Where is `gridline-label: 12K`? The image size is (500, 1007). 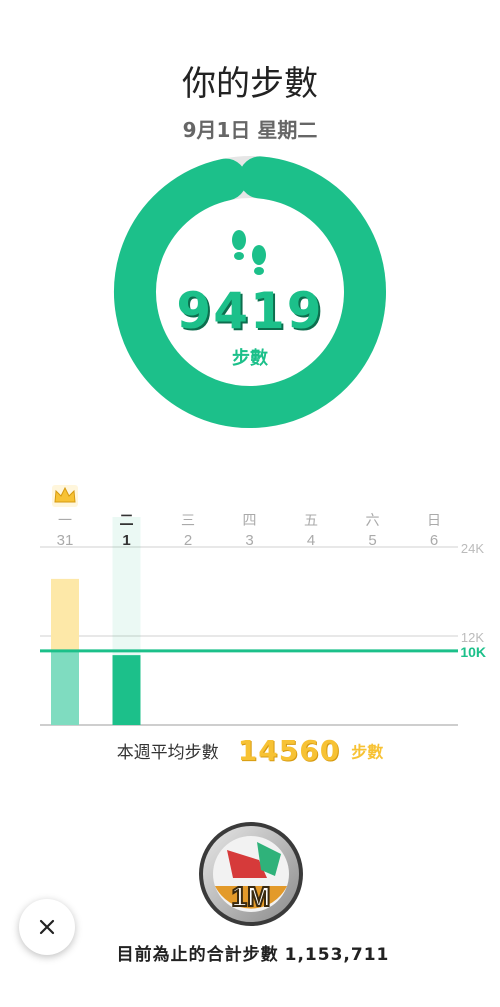
gridline-label: 12K is located at coordinates (472, 637).